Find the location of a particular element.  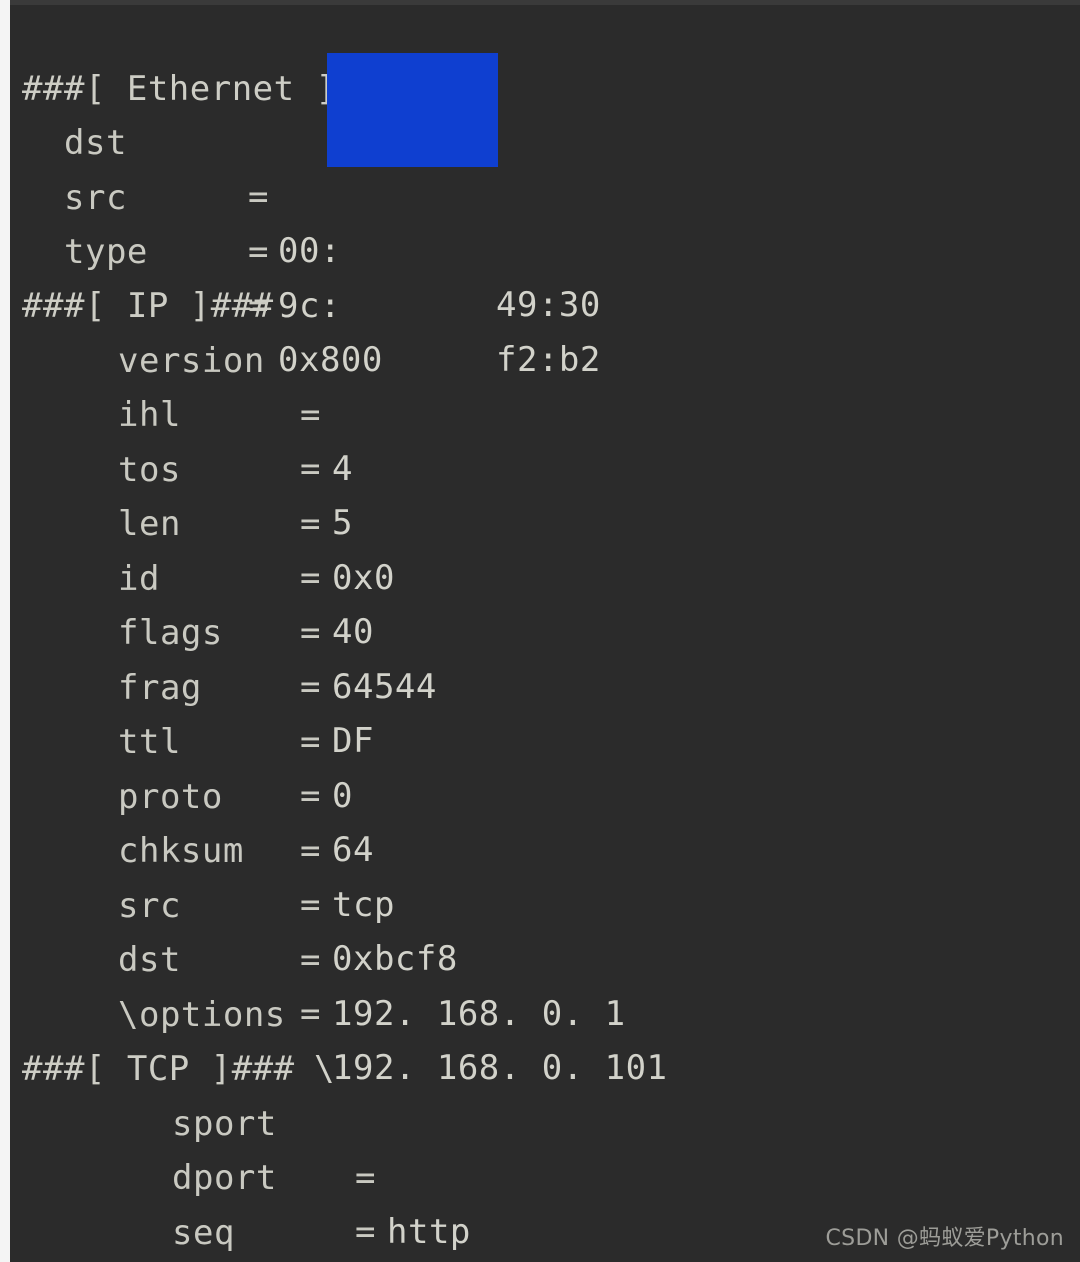

layer-header-ip: ###[ IP ]### is located at coordinates (540, 275).